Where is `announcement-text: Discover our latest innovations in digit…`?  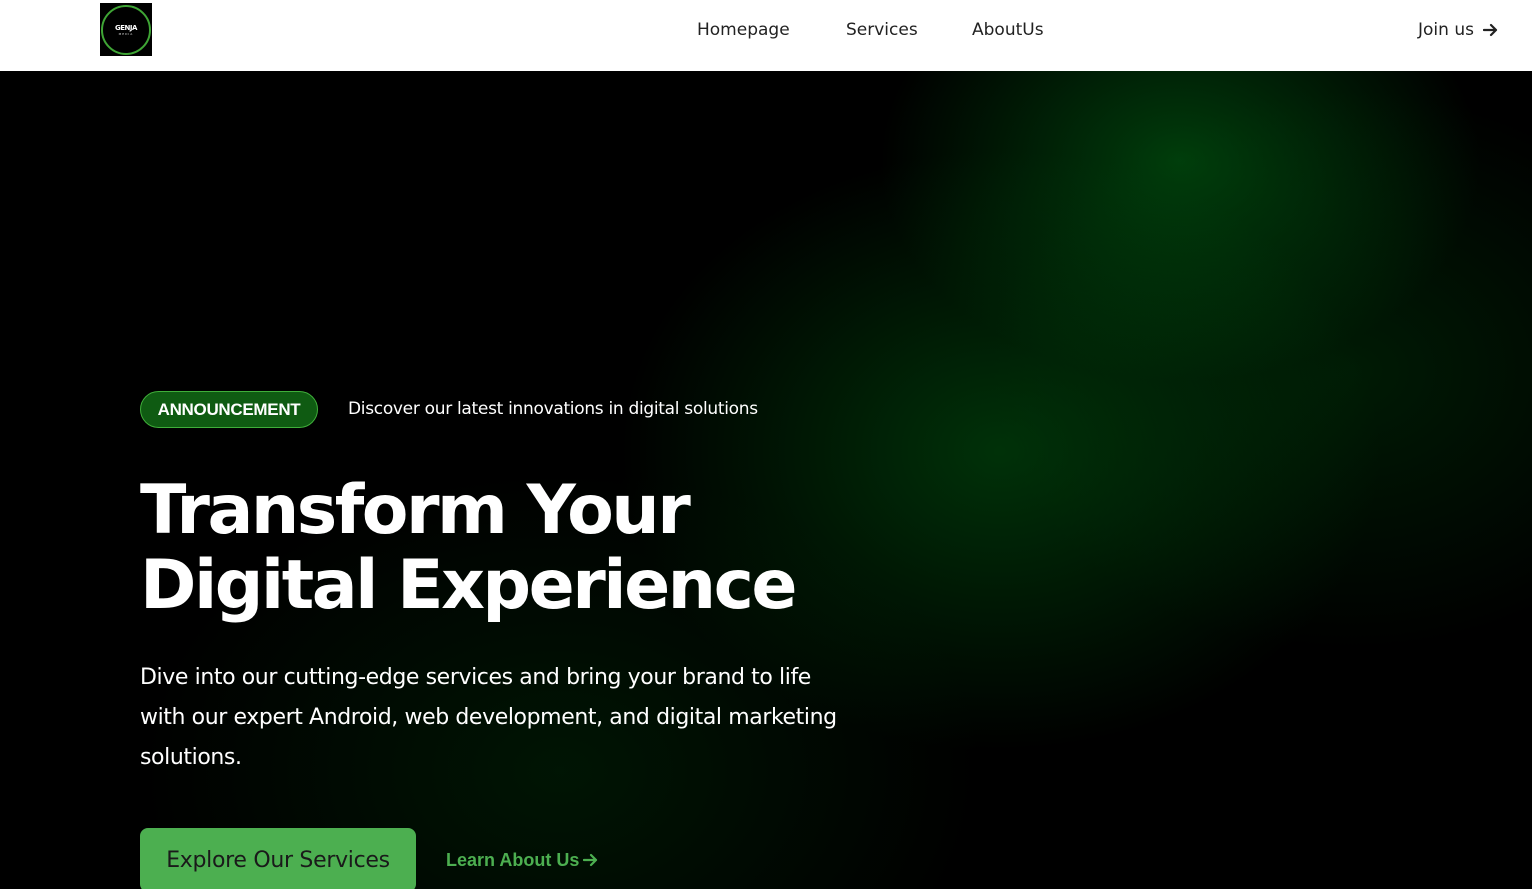
announcement-text: Discover our latest innovations in digit… is located at coordinates (553, 409).